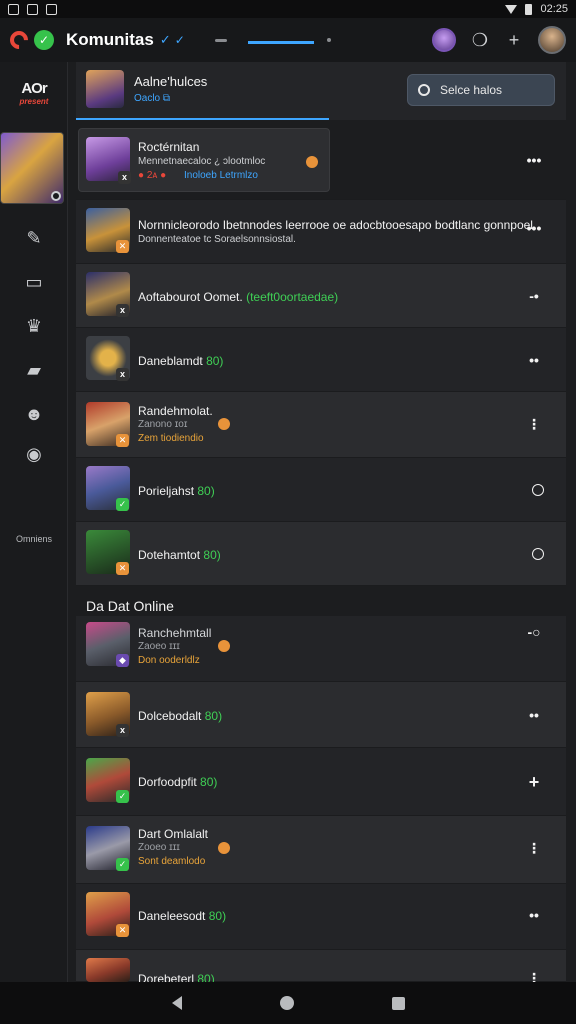 The height and width of the screenshot is (1024, 576). What do you see at coordinates (536, 9) in the screenshot?
I see `status-right: 02:25` at bounding box center [536, 9].